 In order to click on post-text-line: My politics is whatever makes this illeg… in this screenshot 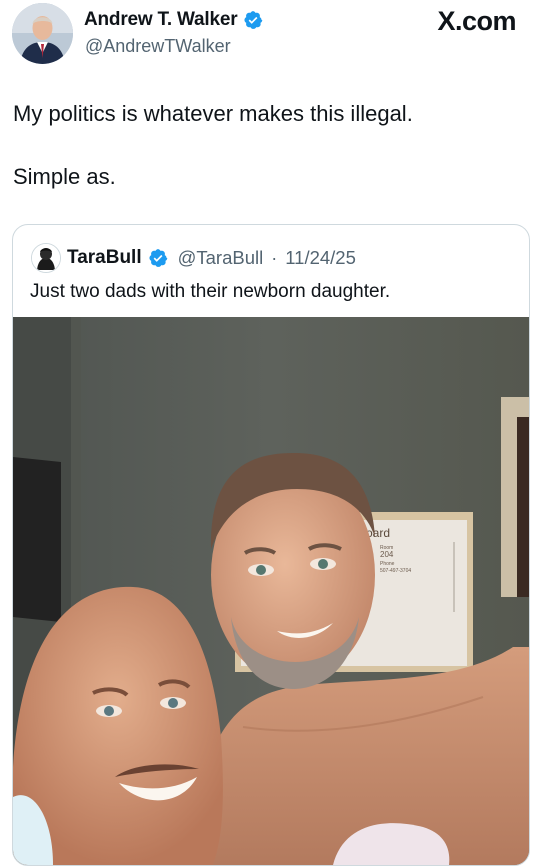, I will do `click(213, 113)`.